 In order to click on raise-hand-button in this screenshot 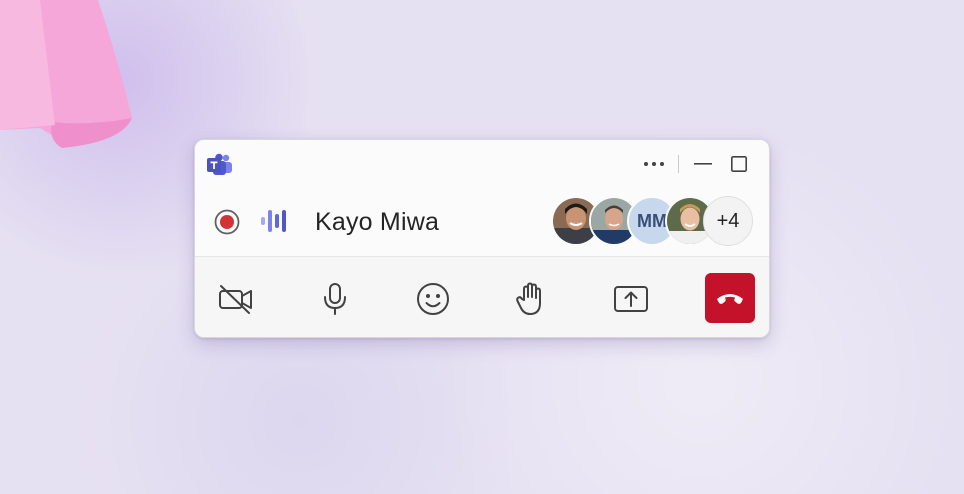, I will do `click(531, 299)`.